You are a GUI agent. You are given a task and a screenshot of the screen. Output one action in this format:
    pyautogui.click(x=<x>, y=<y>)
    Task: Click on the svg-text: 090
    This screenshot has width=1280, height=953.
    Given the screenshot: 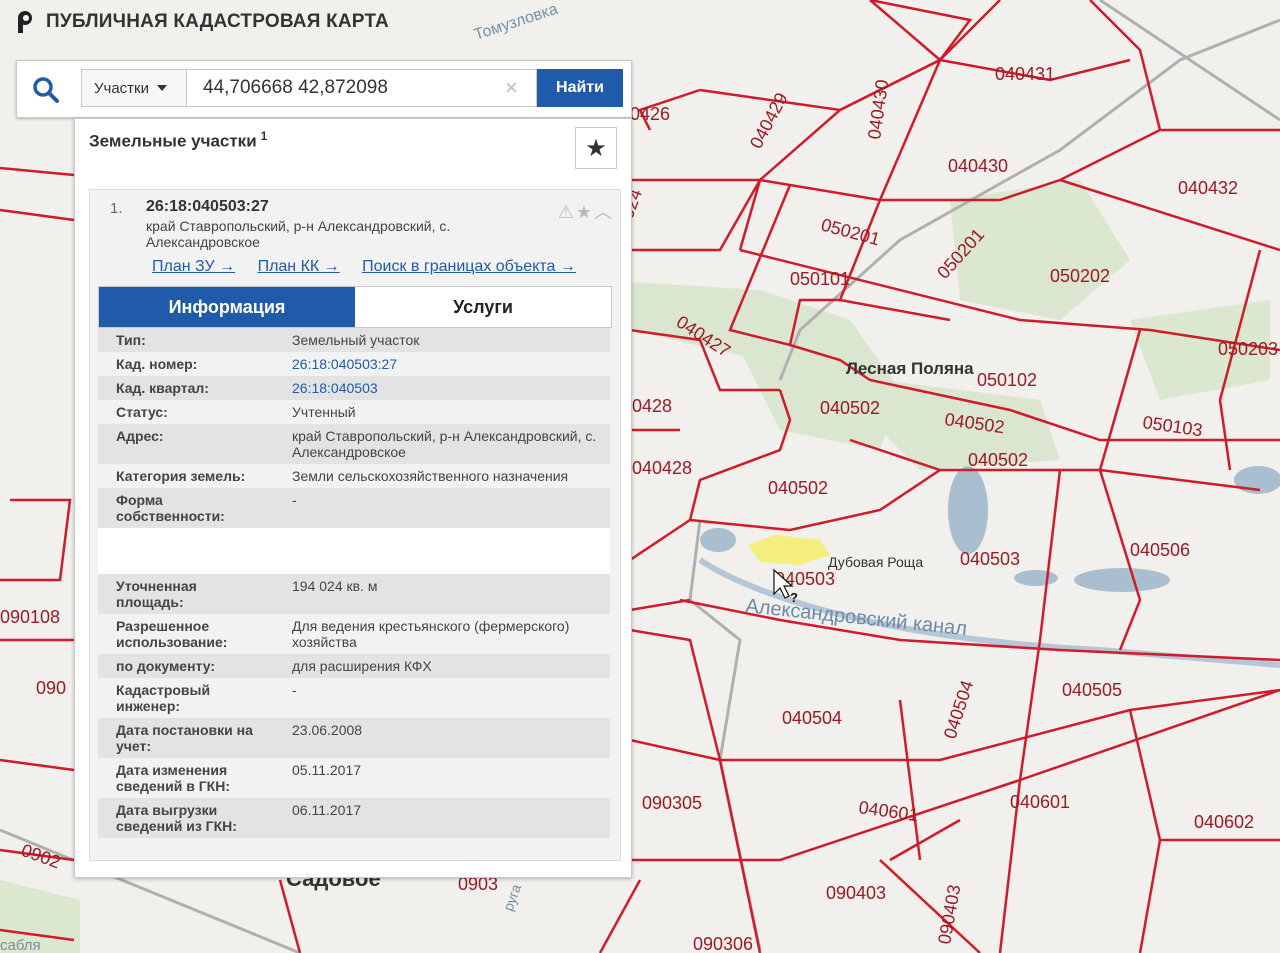 What is the action you would take?
    pyautogui.click(x=51, y=688)
    